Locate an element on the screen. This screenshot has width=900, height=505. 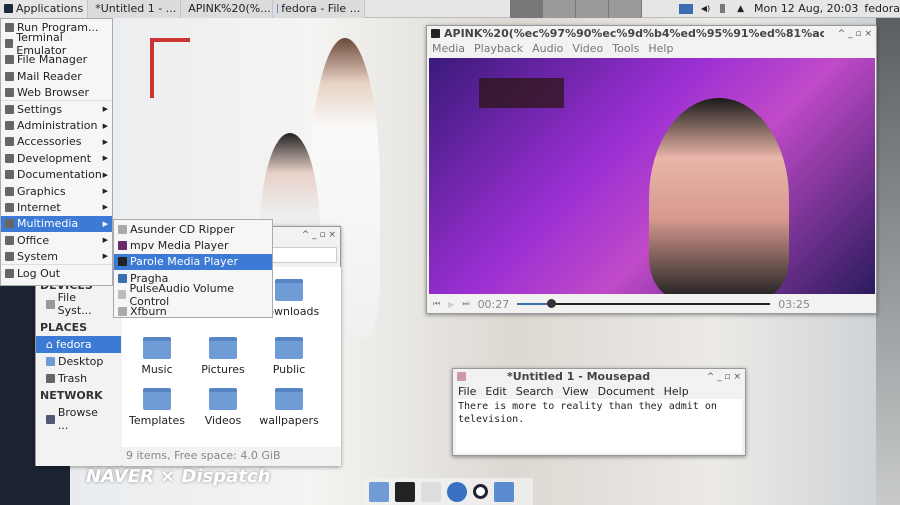
submenu-item-label: Asunder CD Ripper is located at coordinates (182, 229).